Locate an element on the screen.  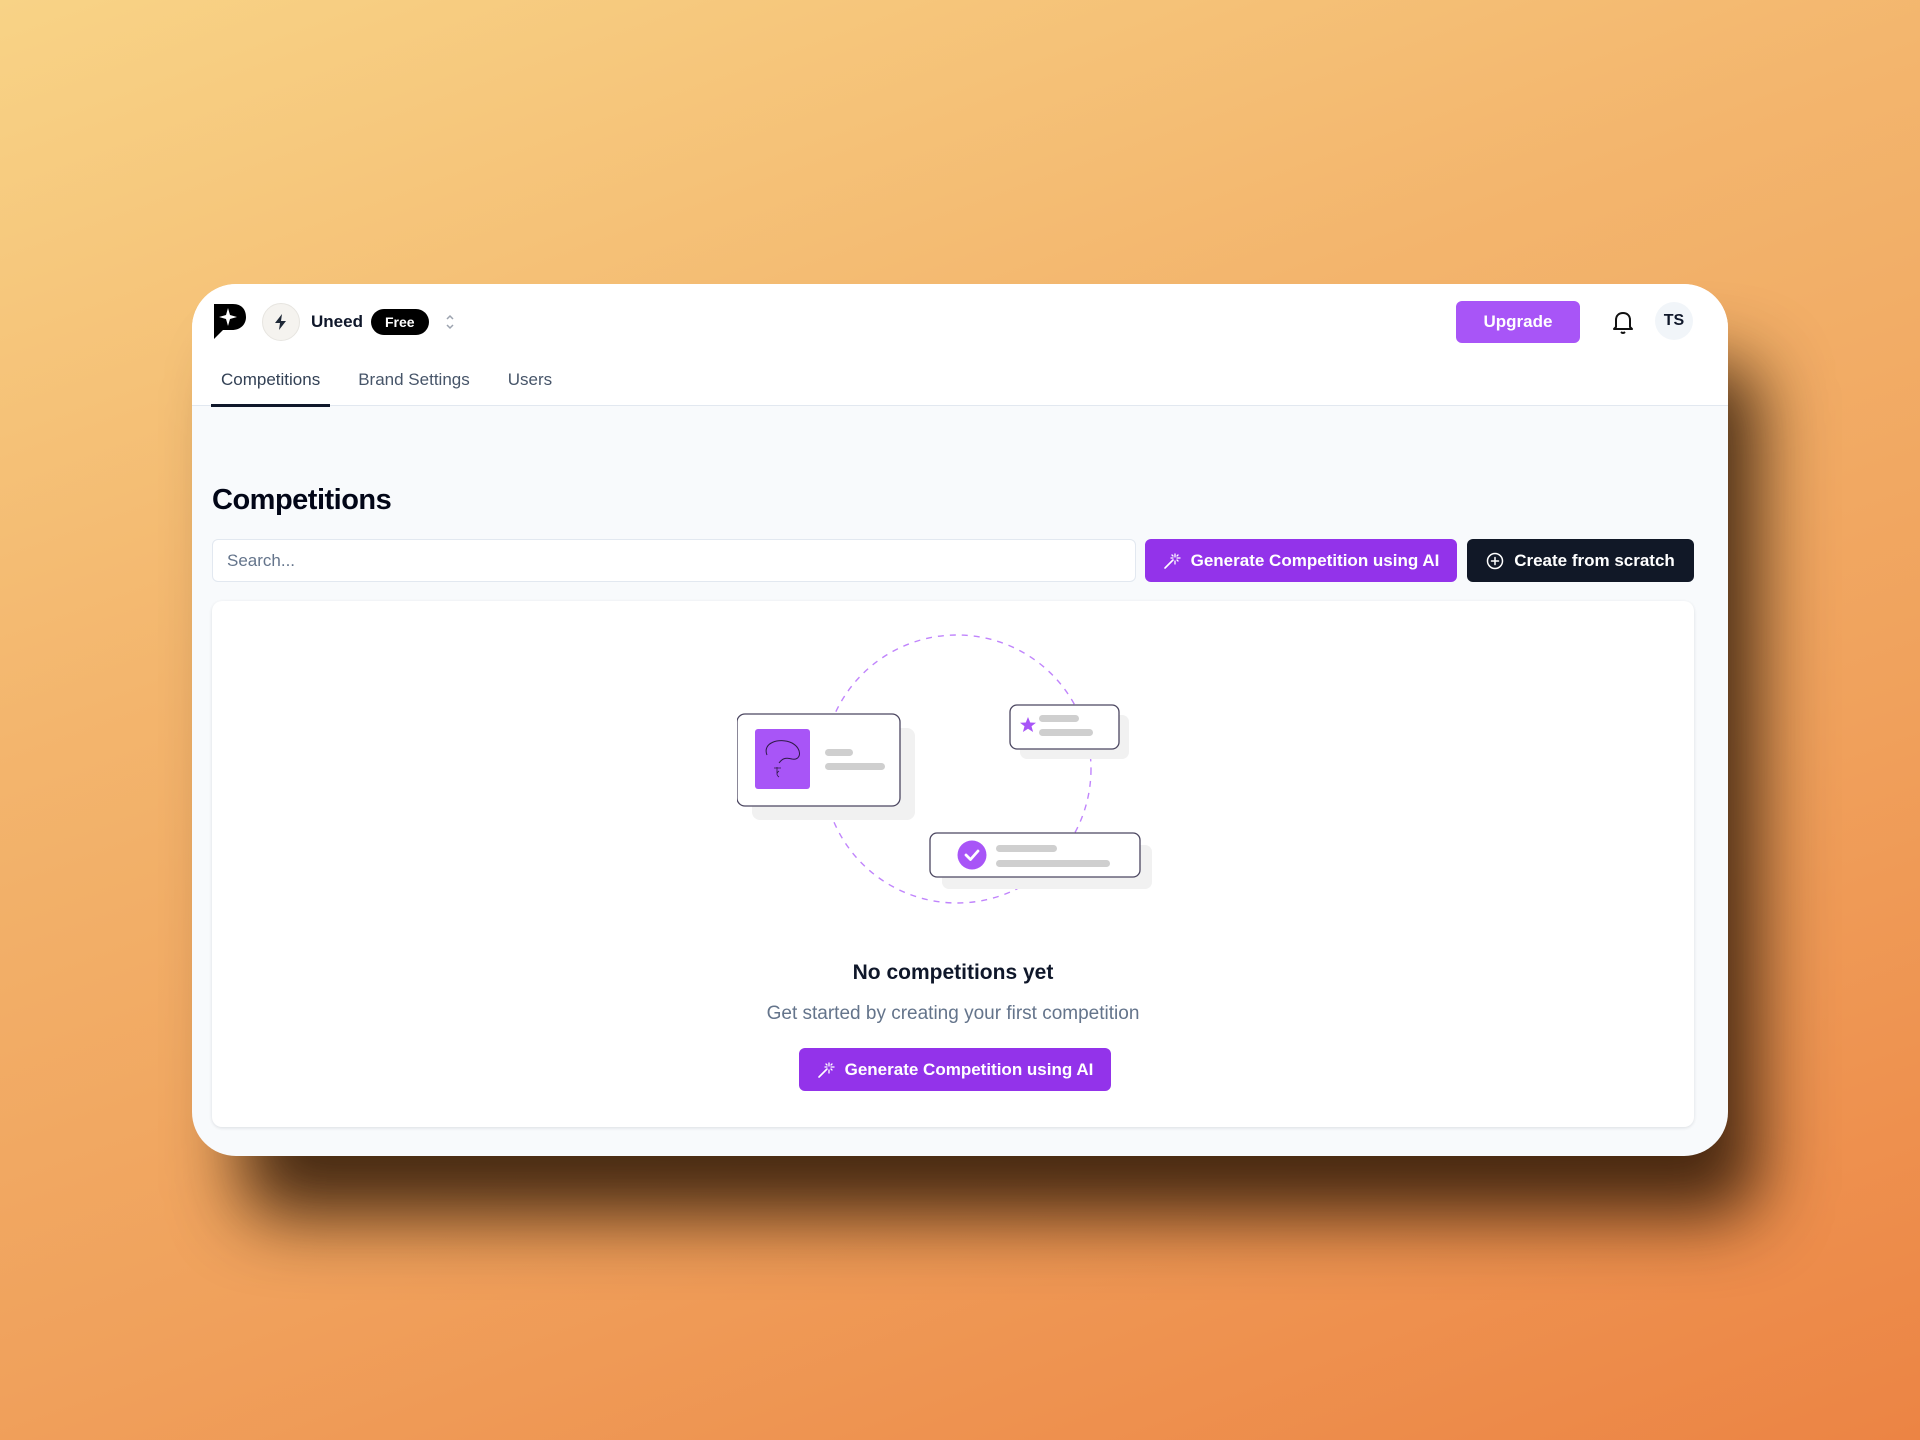
illustration-card-check is located at coordinates (1040, 860).